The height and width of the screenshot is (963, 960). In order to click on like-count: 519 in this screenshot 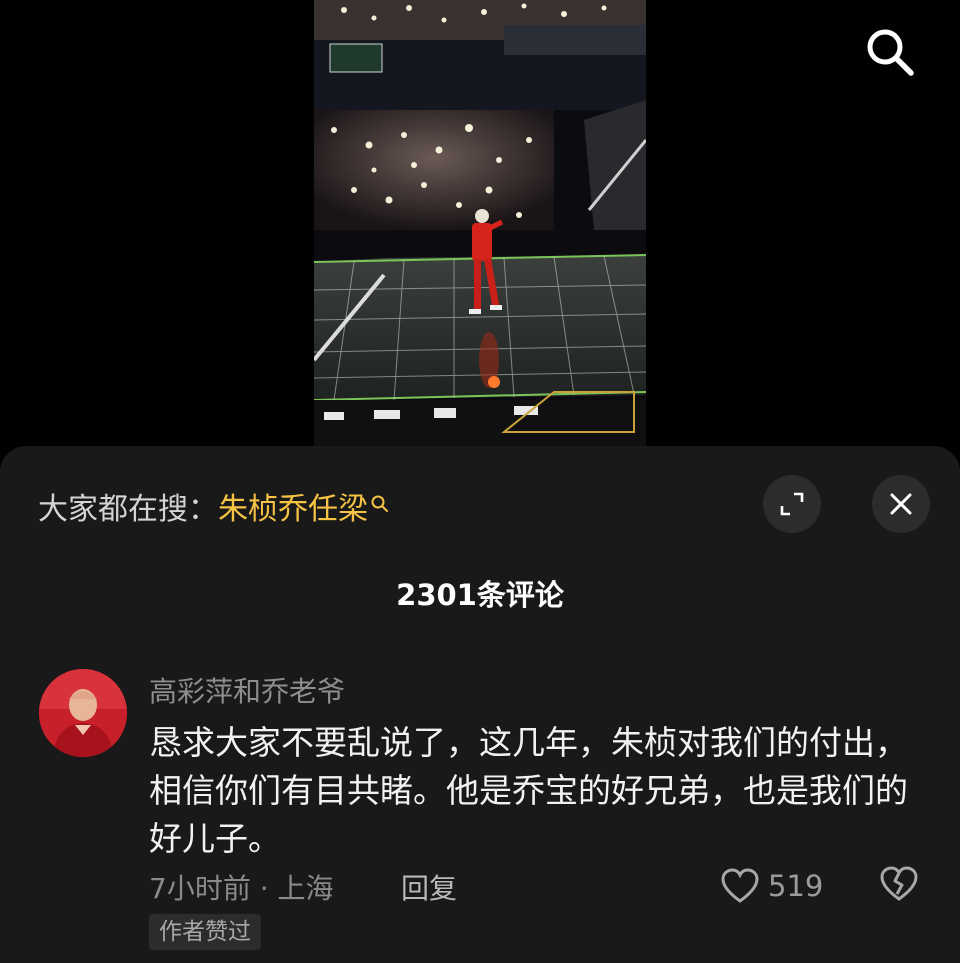, I will do `click(796, 886)`.